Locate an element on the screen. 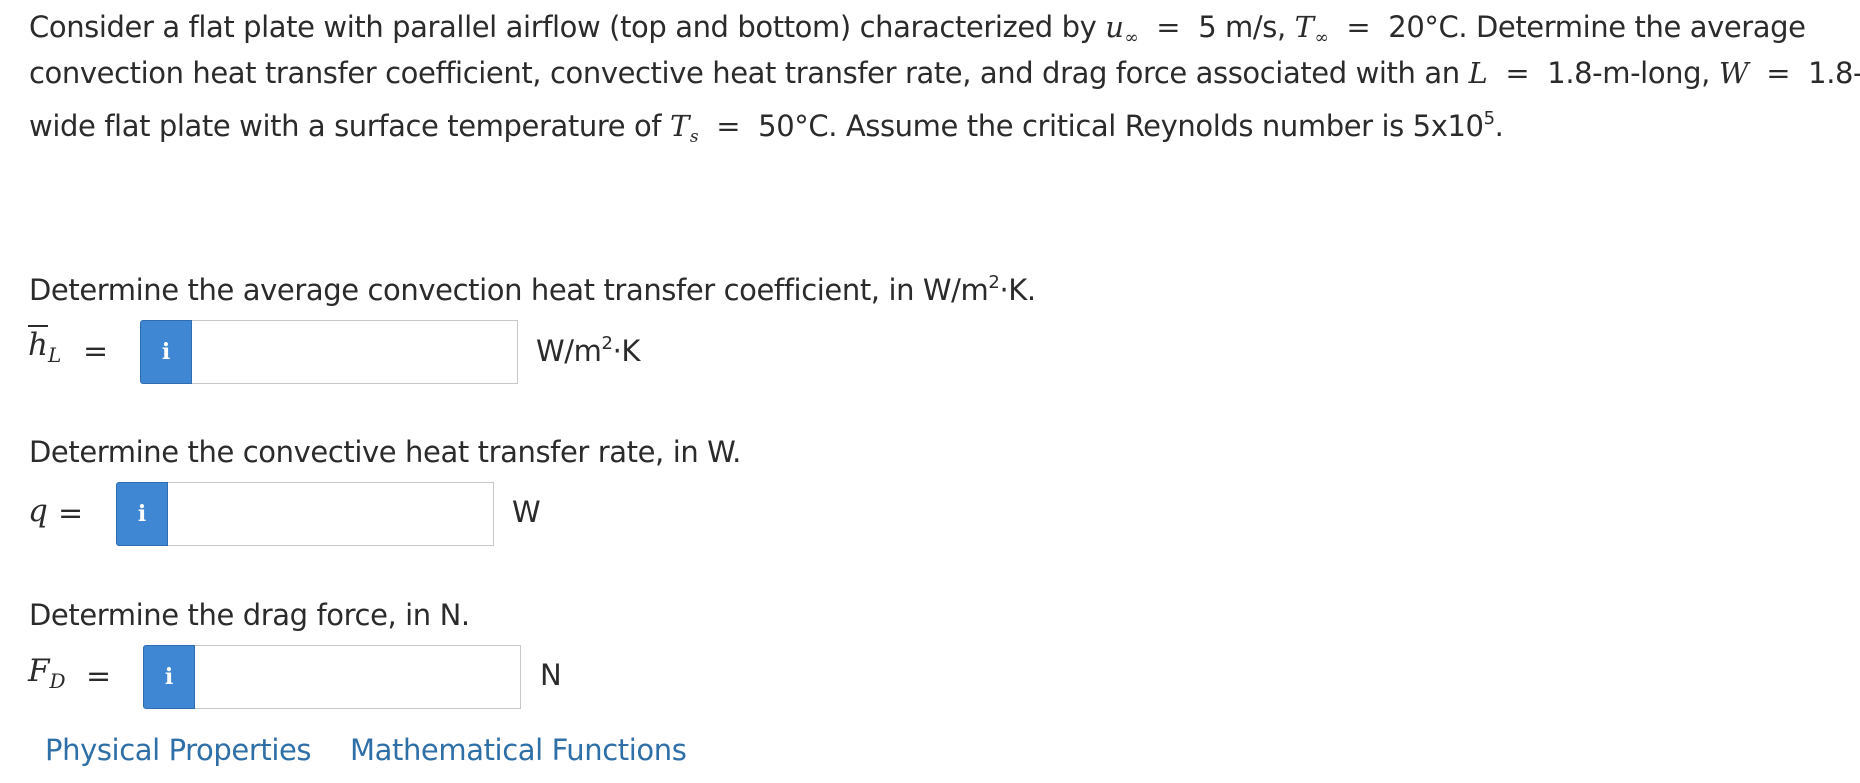  h-bar-l-symbol: hL is located at coordinates (44, 347).